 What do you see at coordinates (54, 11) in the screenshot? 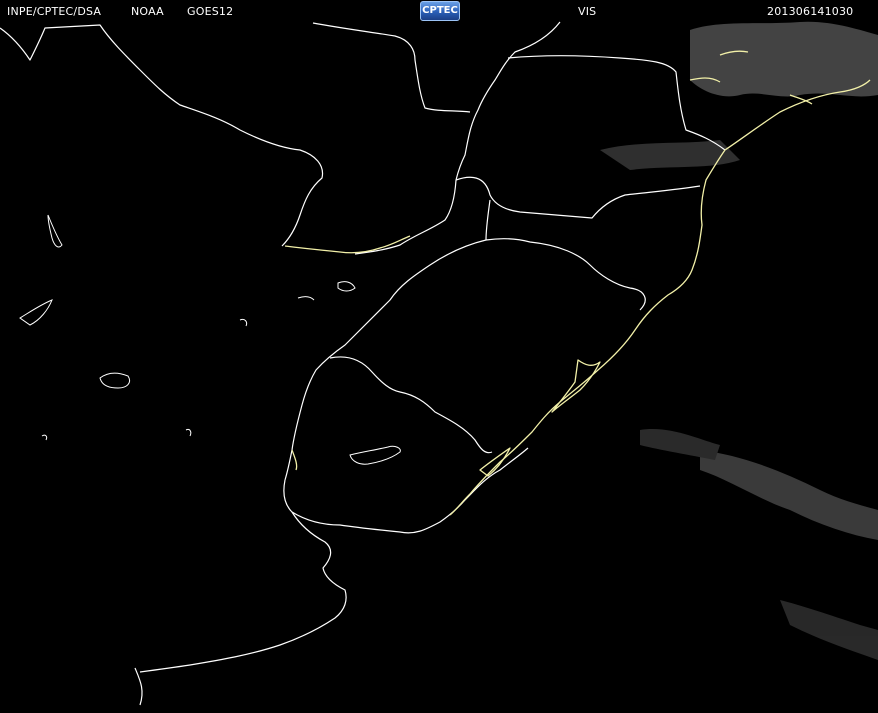
I see `source-label: INPE/CPTEC/DSA` at bounding box center [54, 11].